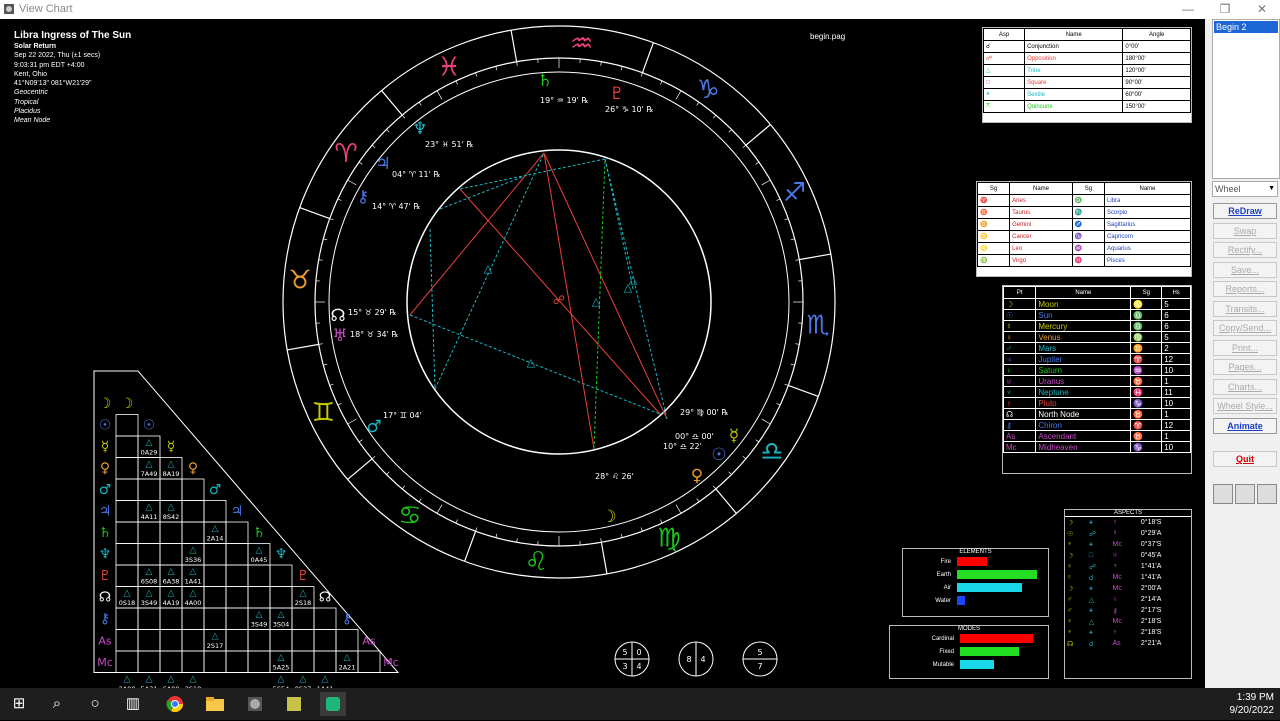 Image resolution: width=1280 pixels, height=721 pixels. What do you see at coordinates (374, 334) in the screenshot?
I see `planet-position-label: 18° ♉ 34' ℞` at bounding box center [374, 334].